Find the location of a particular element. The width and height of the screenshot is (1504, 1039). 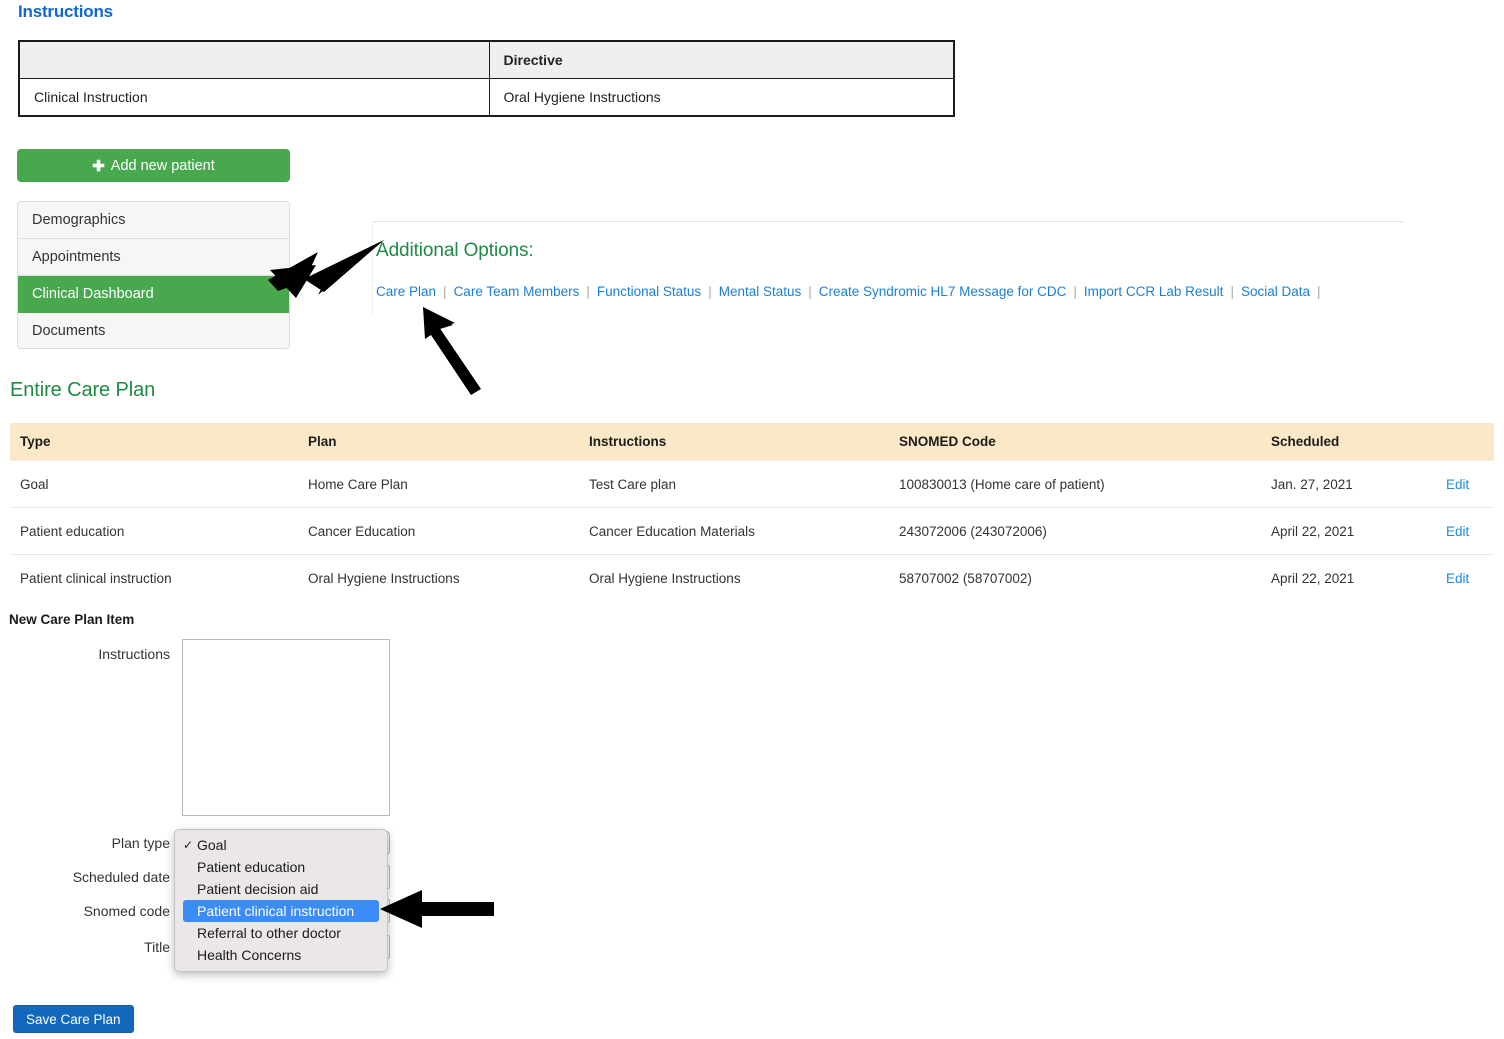

column-header-type: Type is located at coordinates (154, 442).